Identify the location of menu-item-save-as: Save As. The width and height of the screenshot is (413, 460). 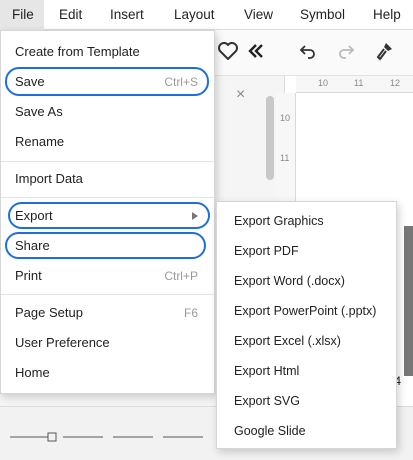
(107, 112).